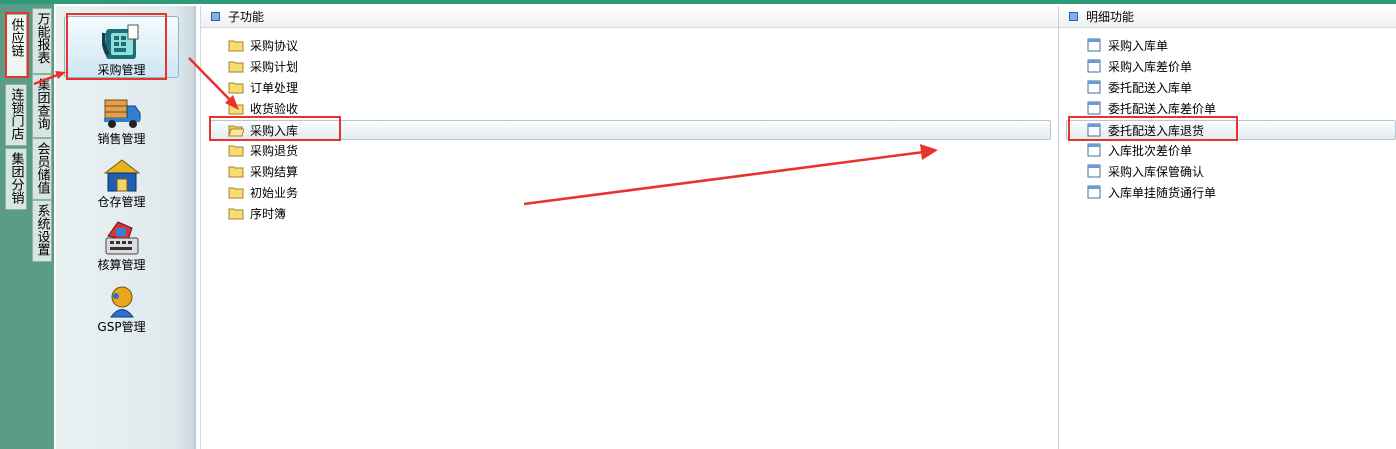 This screenshot has width=1396, height=449. I want to click on tab-system-settings: 系统设置, so click(42, 231).